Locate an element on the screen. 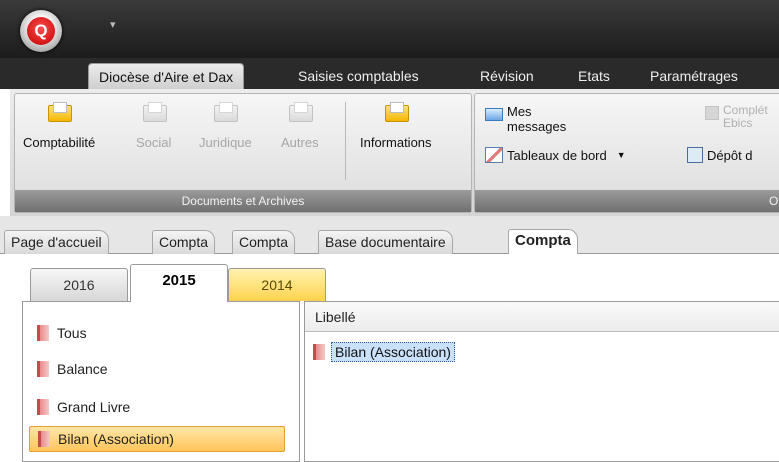 The height and width of the screenshot is (462, 779). depot-button: Dépôt d is located at coordinates (720, 155).